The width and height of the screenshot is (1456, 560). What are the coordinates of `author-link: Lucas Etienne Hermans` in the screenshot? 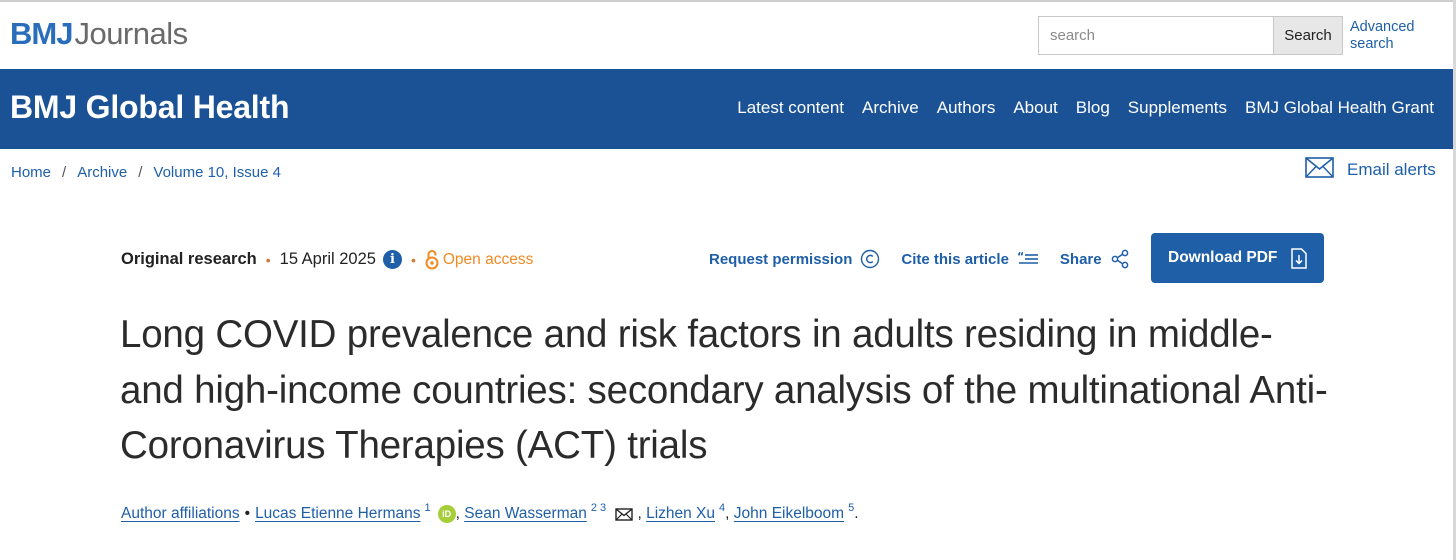 It's located at (337, 514).